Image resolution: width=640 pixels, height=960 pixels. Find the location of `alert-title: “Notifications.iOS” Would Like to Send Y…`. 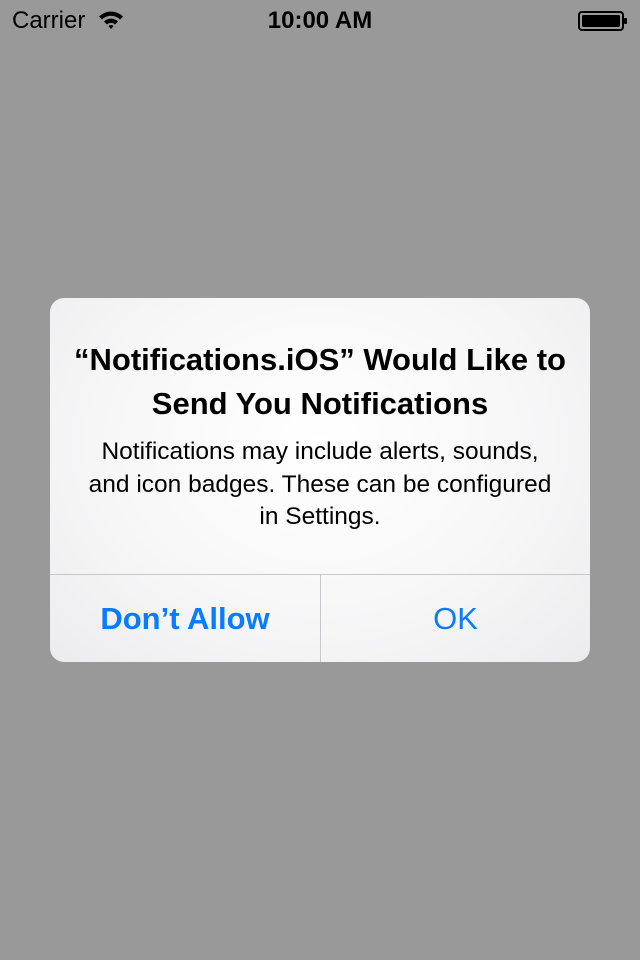

alert-title: “Notifications.iOS” Would Like to Send Y… is located at coordinates (320, 381).